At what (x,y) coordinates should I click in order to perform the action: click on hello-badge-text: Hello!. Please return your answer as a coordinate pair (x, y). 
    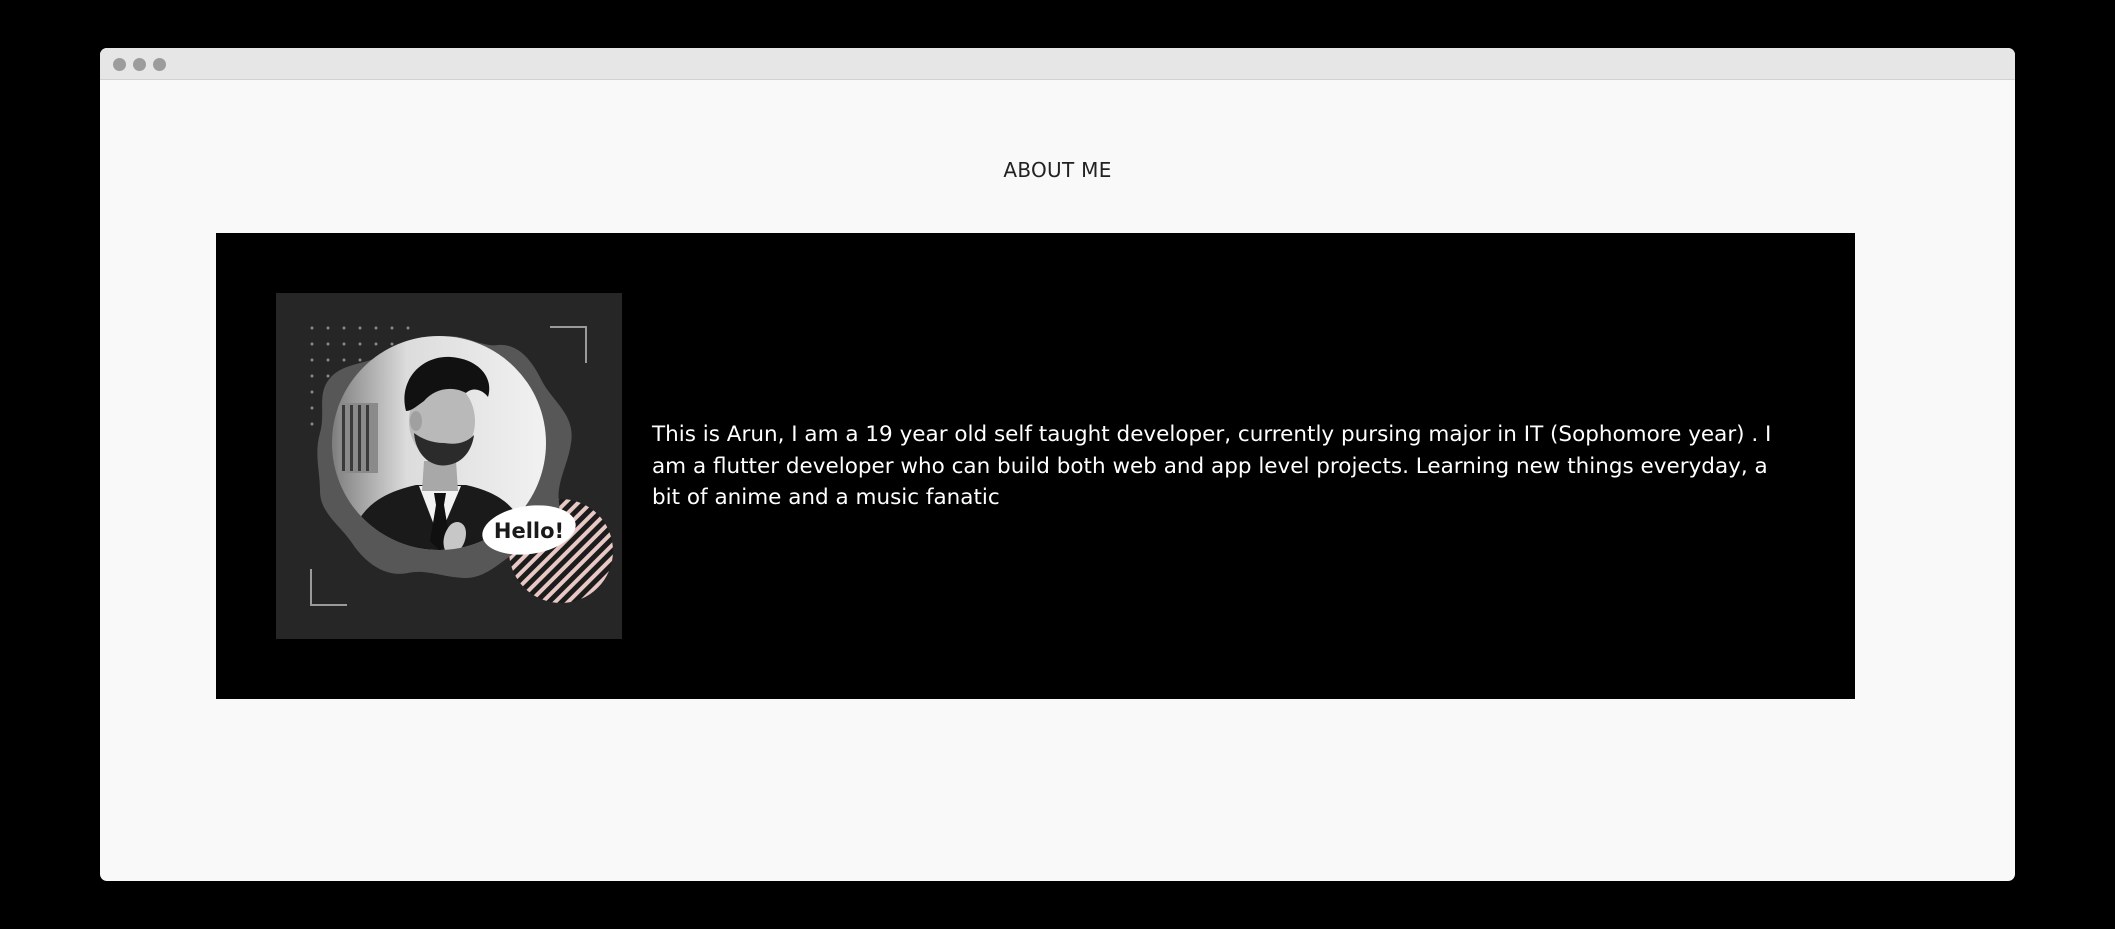
    Looking at the image, I should click on (529, 531).